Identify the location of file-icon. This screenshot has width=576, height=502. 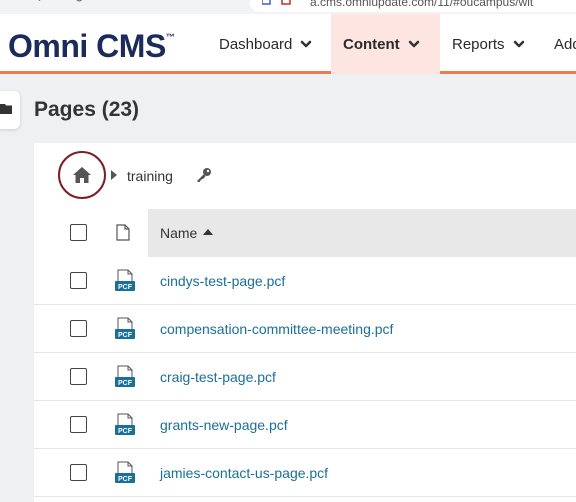
(123, 232).